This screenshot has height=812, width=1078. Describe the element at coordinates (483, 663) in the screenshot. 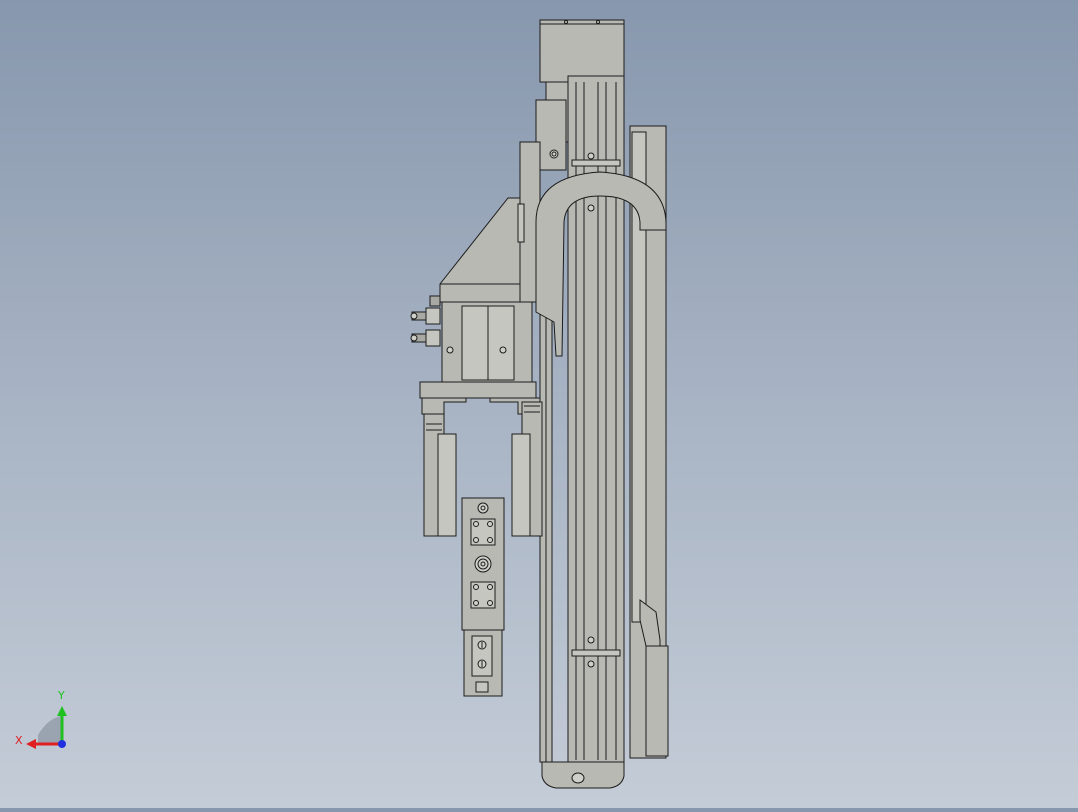

I see `sensor-bracket` at that location.